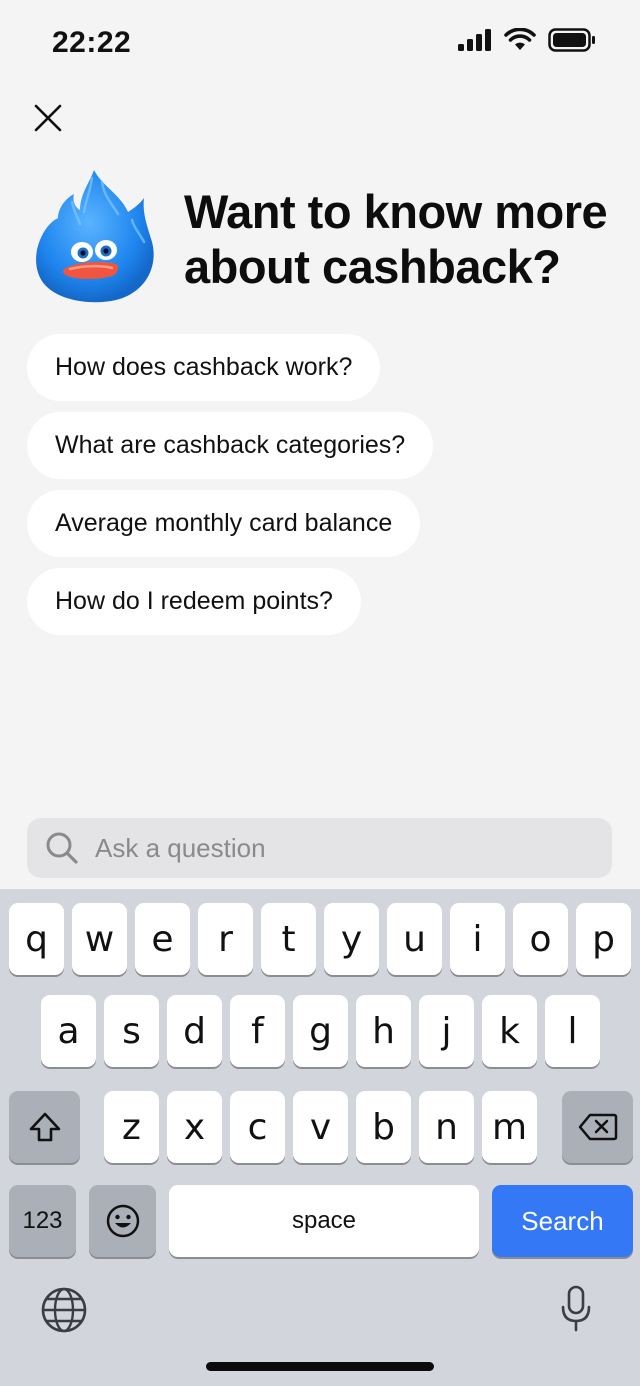 The image size is (640, 1386). I want to click on key-p: p, so click(603, 939).